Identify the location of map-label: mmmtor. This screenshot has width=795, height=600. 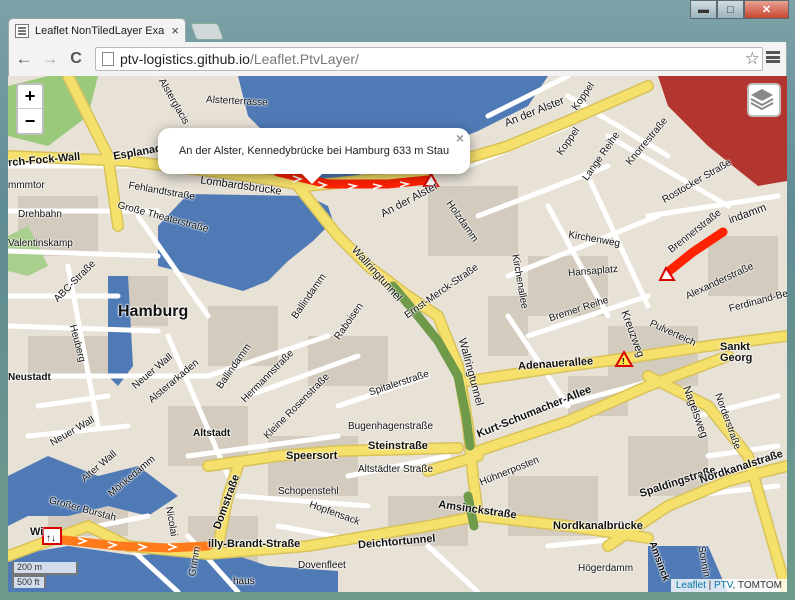
(26, 185).